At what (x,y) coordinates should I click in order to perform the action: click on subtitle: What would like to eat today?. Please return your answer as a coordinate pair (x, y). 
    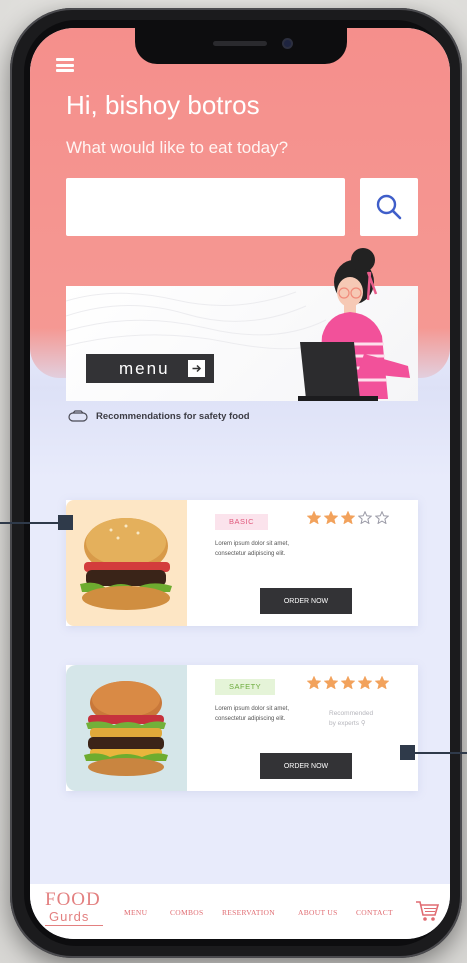
    Looking at the image, I should click on (177, 147).